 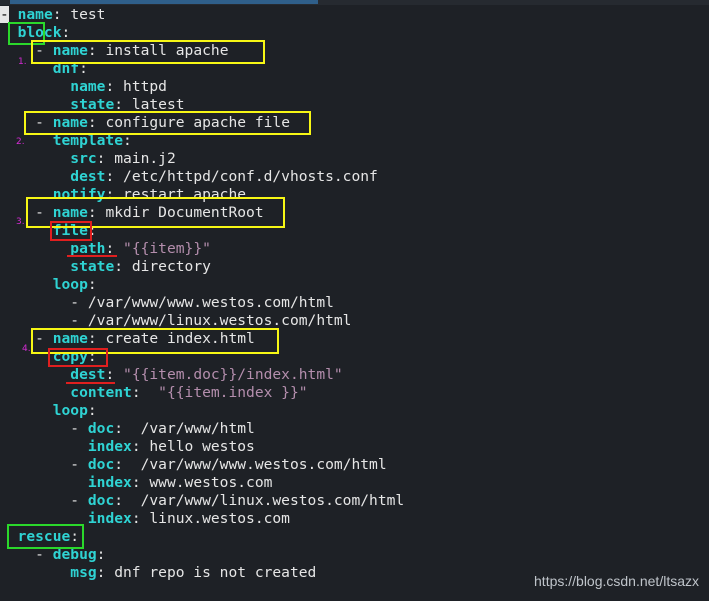 I want to click on yaml-key: src, so click(x=83, y=158).